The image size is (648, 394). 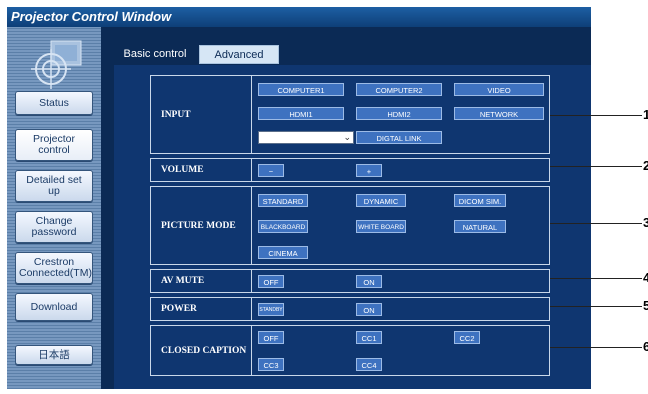 What do you see at coordinates (369, 364) in the screenshot?
I see `cc4-button: CC4` at bounding box center [369, 364].